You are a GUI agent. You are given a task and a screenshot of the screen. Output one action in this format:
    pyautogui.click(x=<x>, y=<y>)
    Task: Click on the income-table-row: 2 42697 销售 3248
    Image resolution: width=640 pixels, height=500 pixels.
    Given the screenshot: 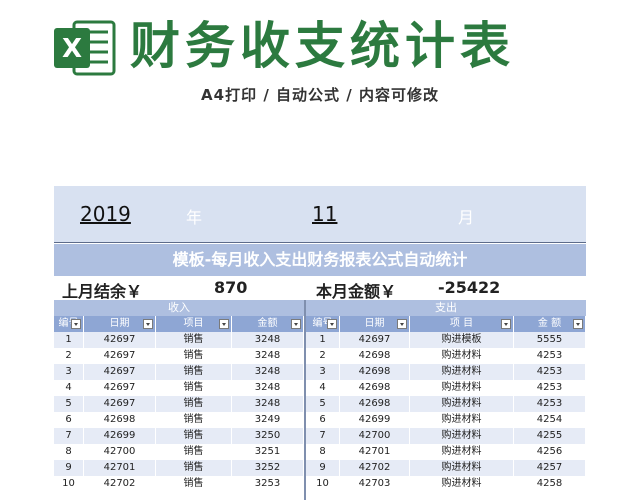 What is the action you would take?
    pyautogui.click(x=179, y=356)
    